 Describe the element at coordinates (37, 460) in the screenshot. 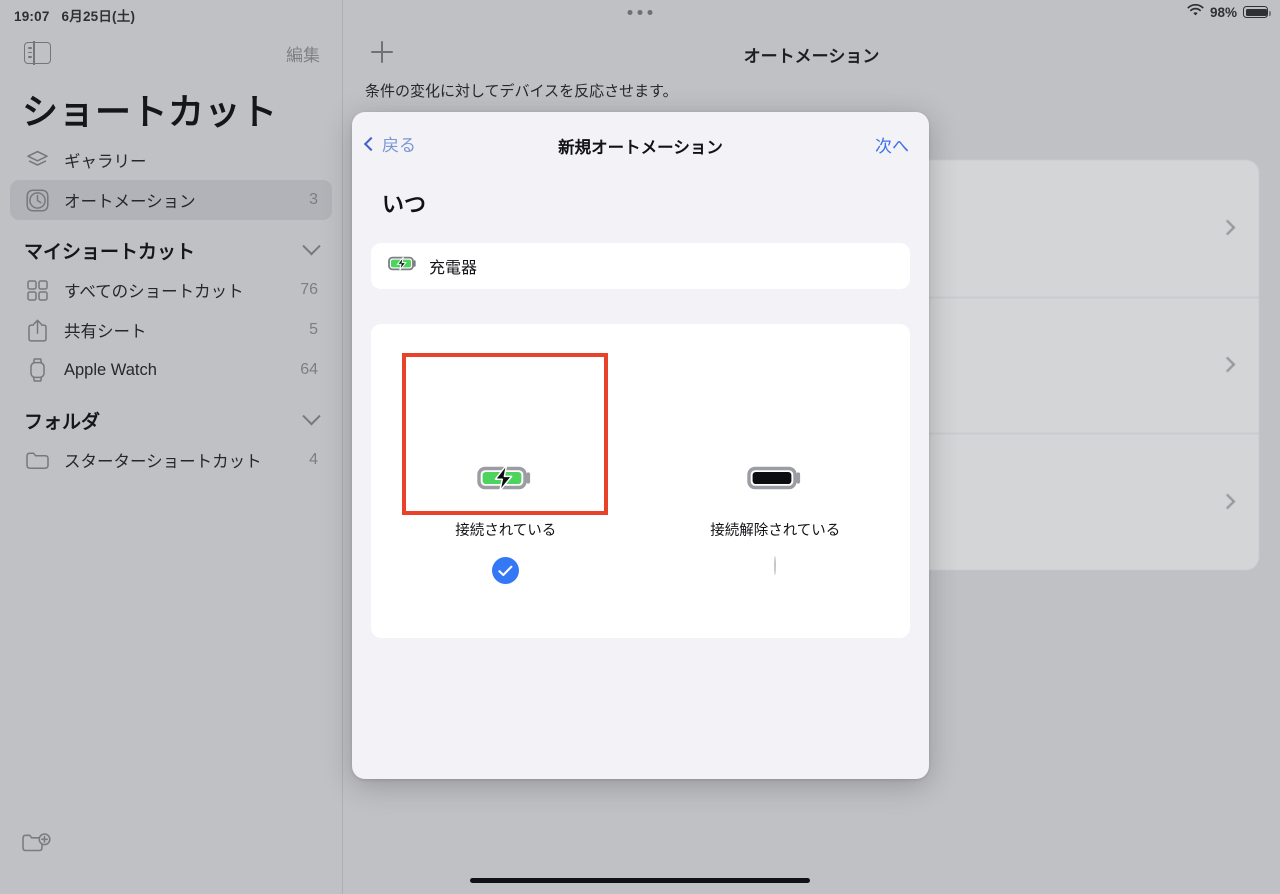

I see `folder-icon` at that location.